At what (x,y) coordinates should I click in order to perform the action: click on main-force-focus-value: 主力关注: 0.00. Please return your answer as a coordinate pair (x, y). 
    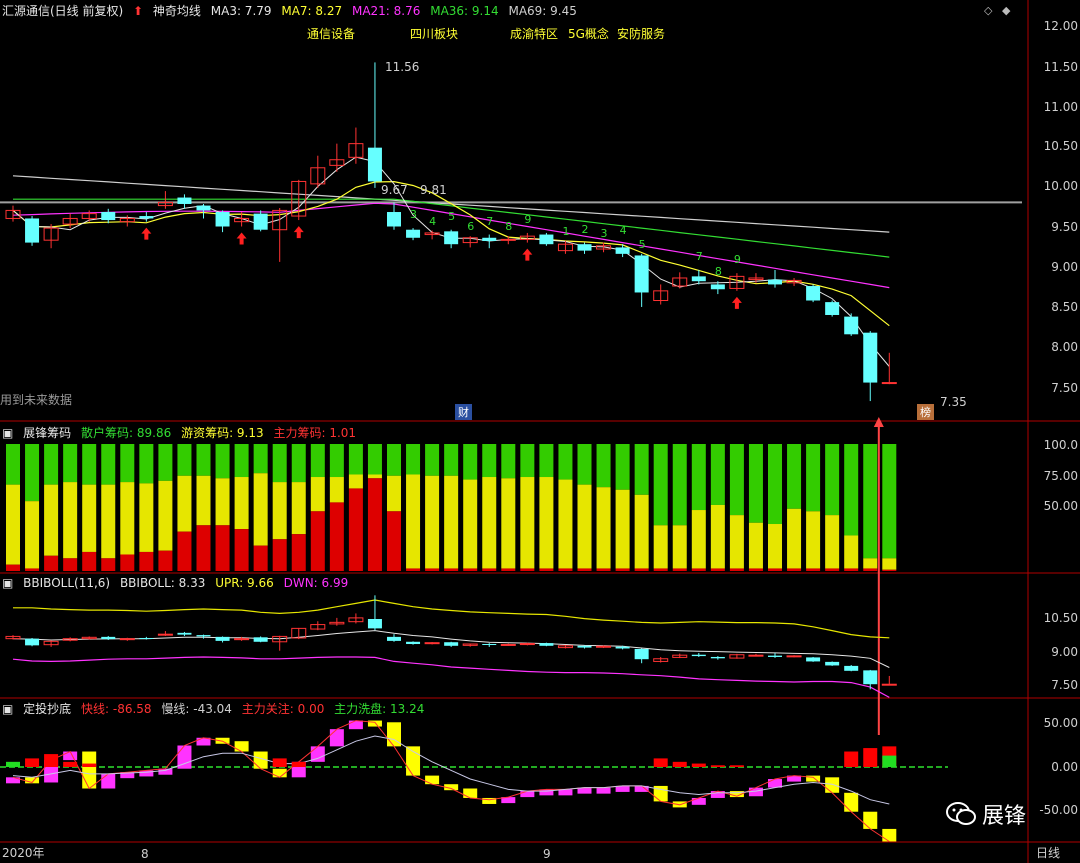
    Looking at the image, I should click on (283, 709).